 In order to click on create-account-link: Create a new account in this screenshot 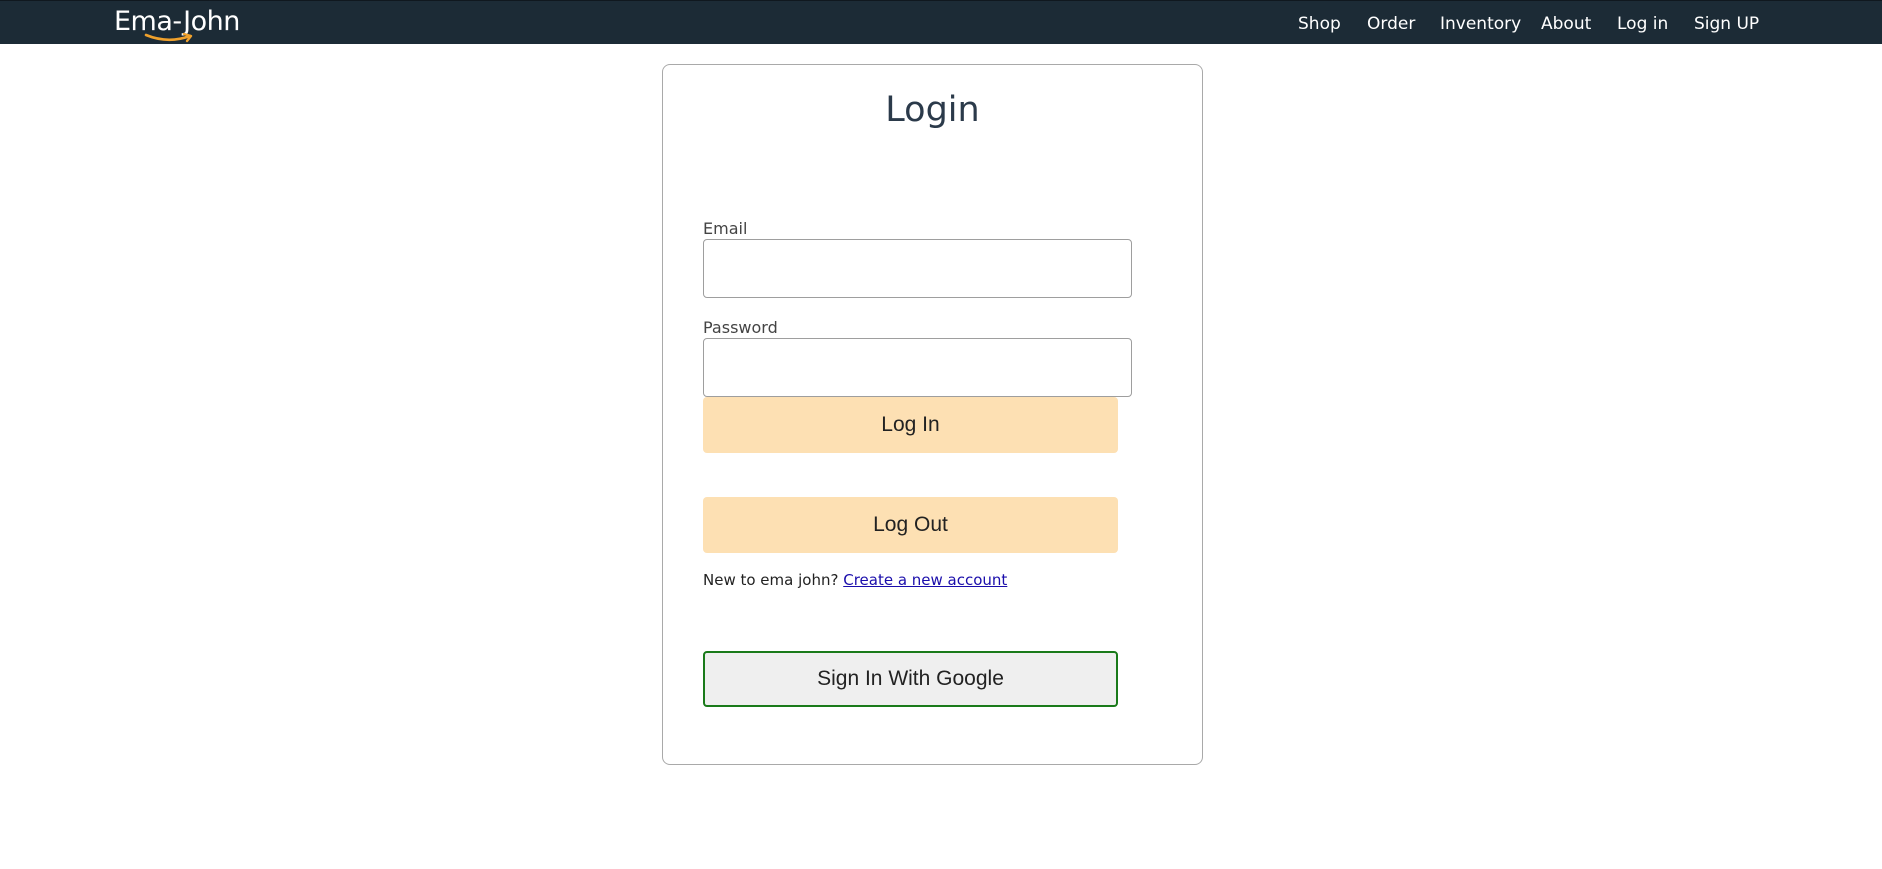, I will do `click(925, 580)`.